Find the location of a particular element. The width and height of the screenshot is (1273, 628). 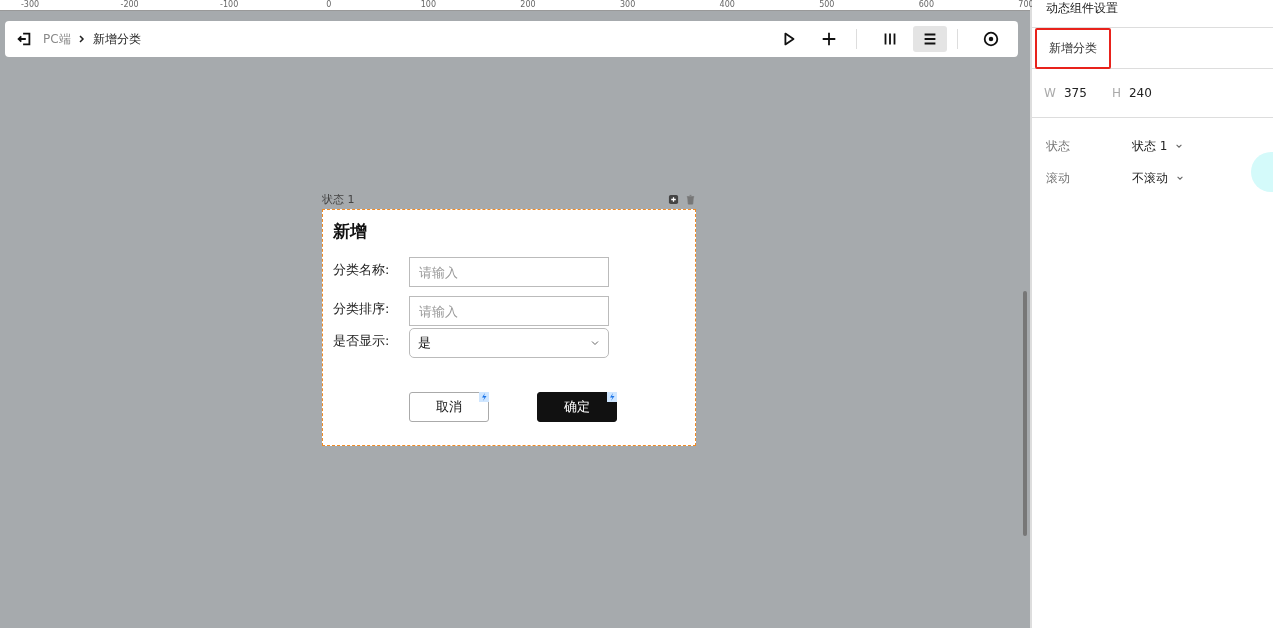

ruler-label: 500 is located at coordinates (827, 4).